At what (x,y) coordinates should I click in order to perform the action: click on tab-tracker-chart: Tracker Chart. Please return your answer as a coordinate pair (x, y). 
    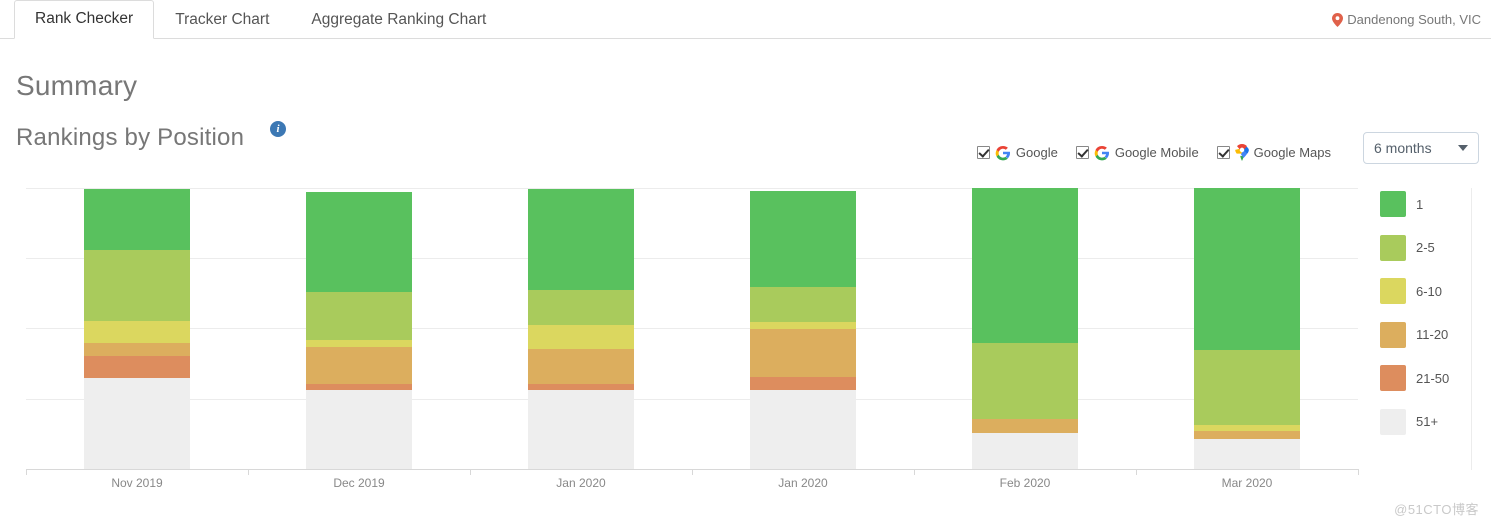
    Looking at the image, I should click on (222, 20).